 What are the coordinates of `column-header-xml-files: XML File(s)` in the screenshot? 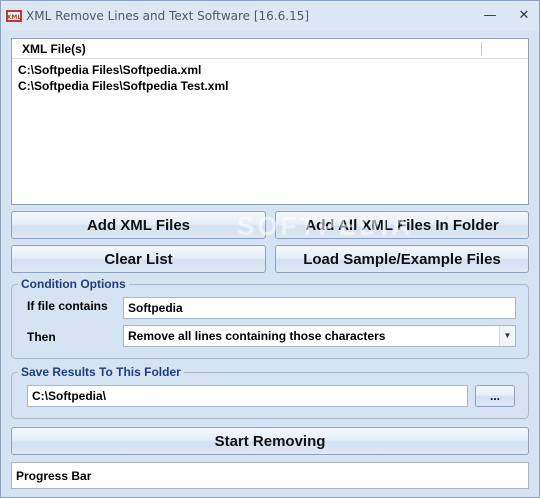 It's located at (54, 49).